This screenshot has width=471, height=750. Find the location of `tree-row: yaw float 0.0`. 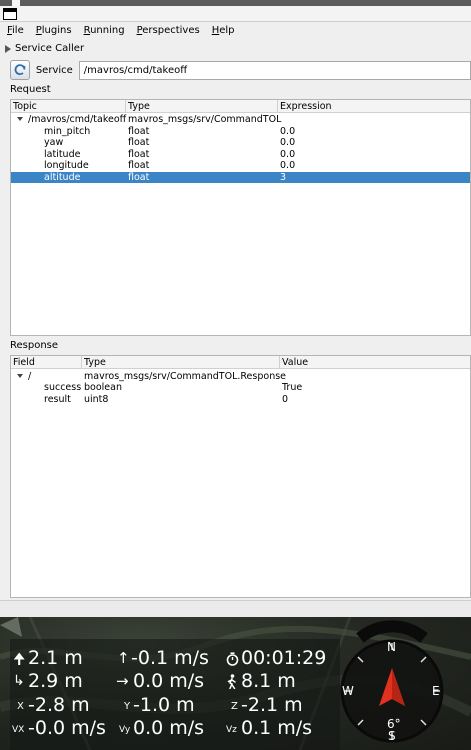

tree-row: yaw float 0.0 is located at coordinates (240, 143).